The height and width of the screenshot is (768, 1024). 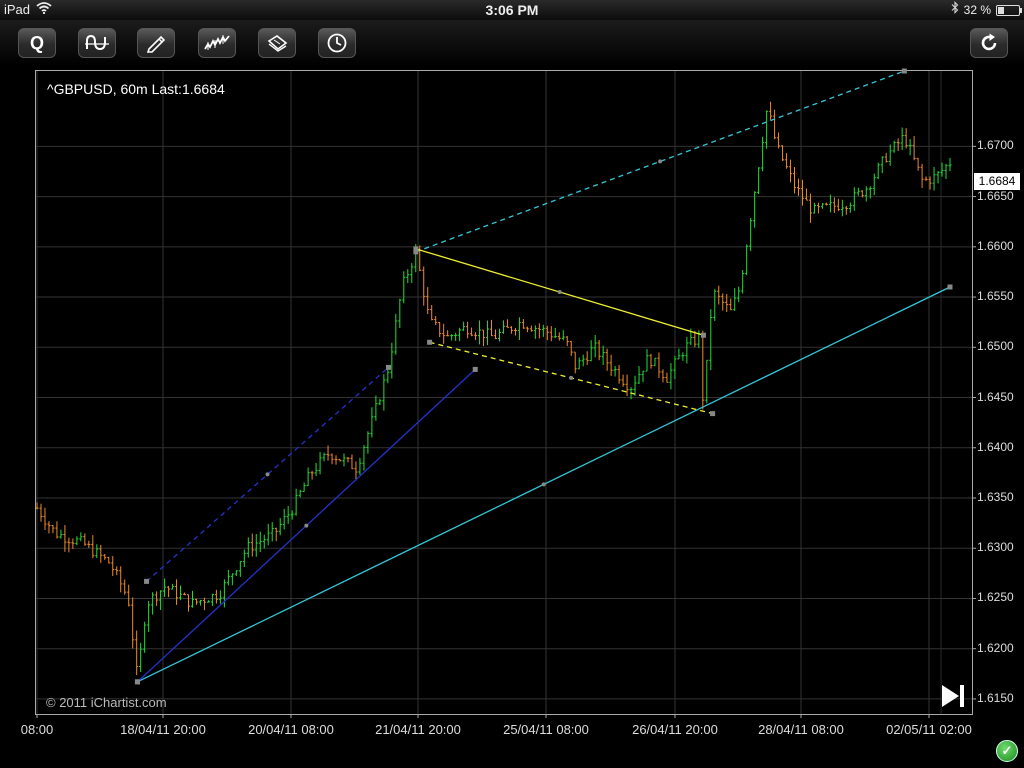 I want to click on chart-title: ^GBPUSD, 60m Last:1.6684, so click(x=136, y=89).